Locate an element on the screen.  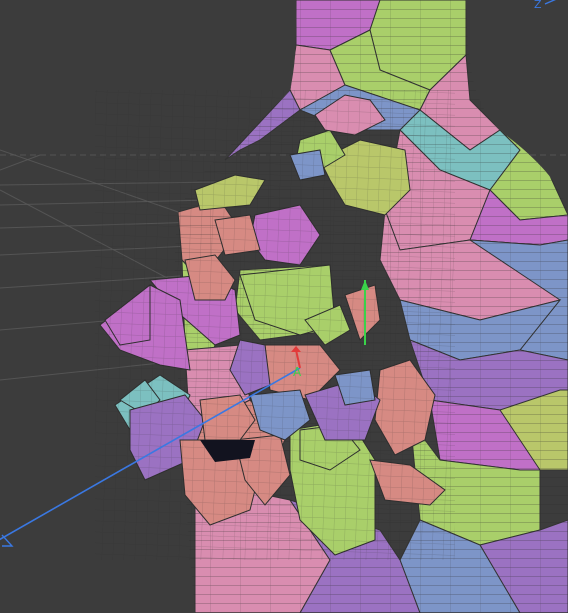
corner-z-axis-line is located at coordinates (550, 2).